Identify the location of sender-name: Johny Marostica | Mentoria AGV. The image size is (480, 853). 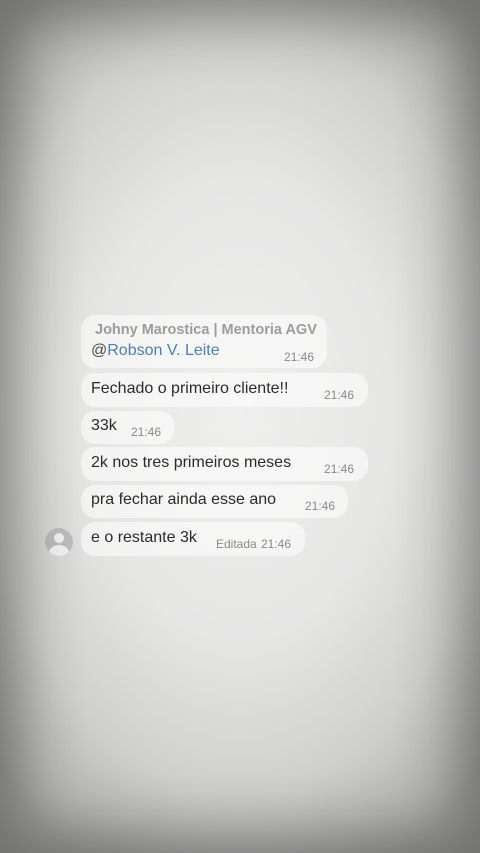
(206, 330).